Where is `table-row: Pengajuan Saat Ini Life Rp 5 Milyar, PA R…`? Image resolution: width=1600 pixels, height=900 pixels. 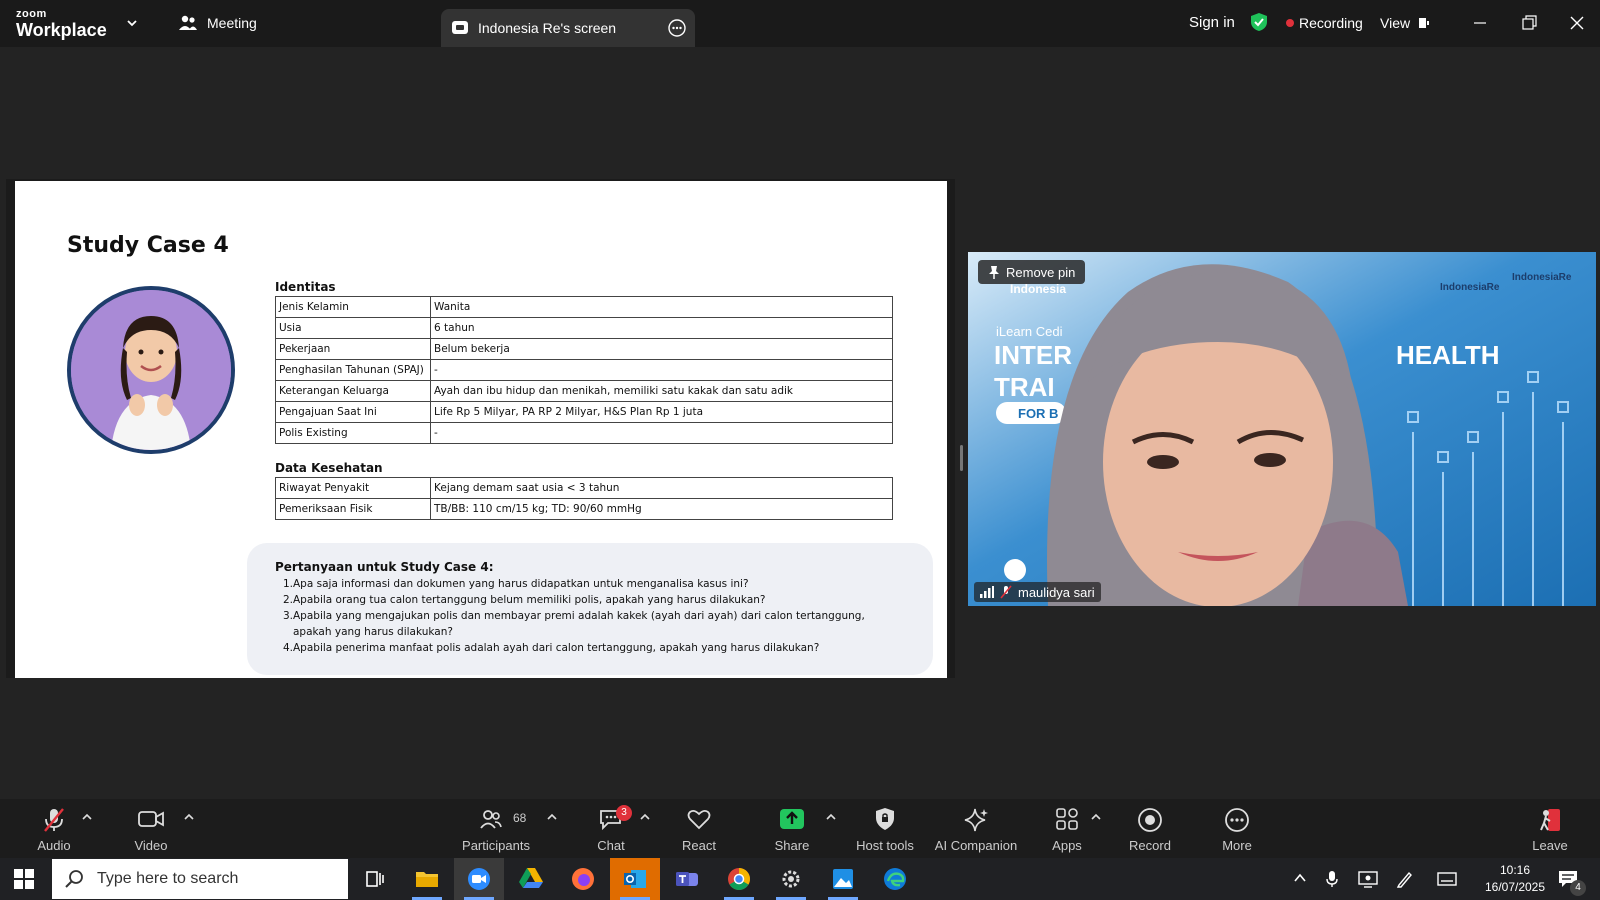 table-row: Pengajuan Saat Ini Life Rp 5 Milyar, PA R… is located at coordinates (584, 412).